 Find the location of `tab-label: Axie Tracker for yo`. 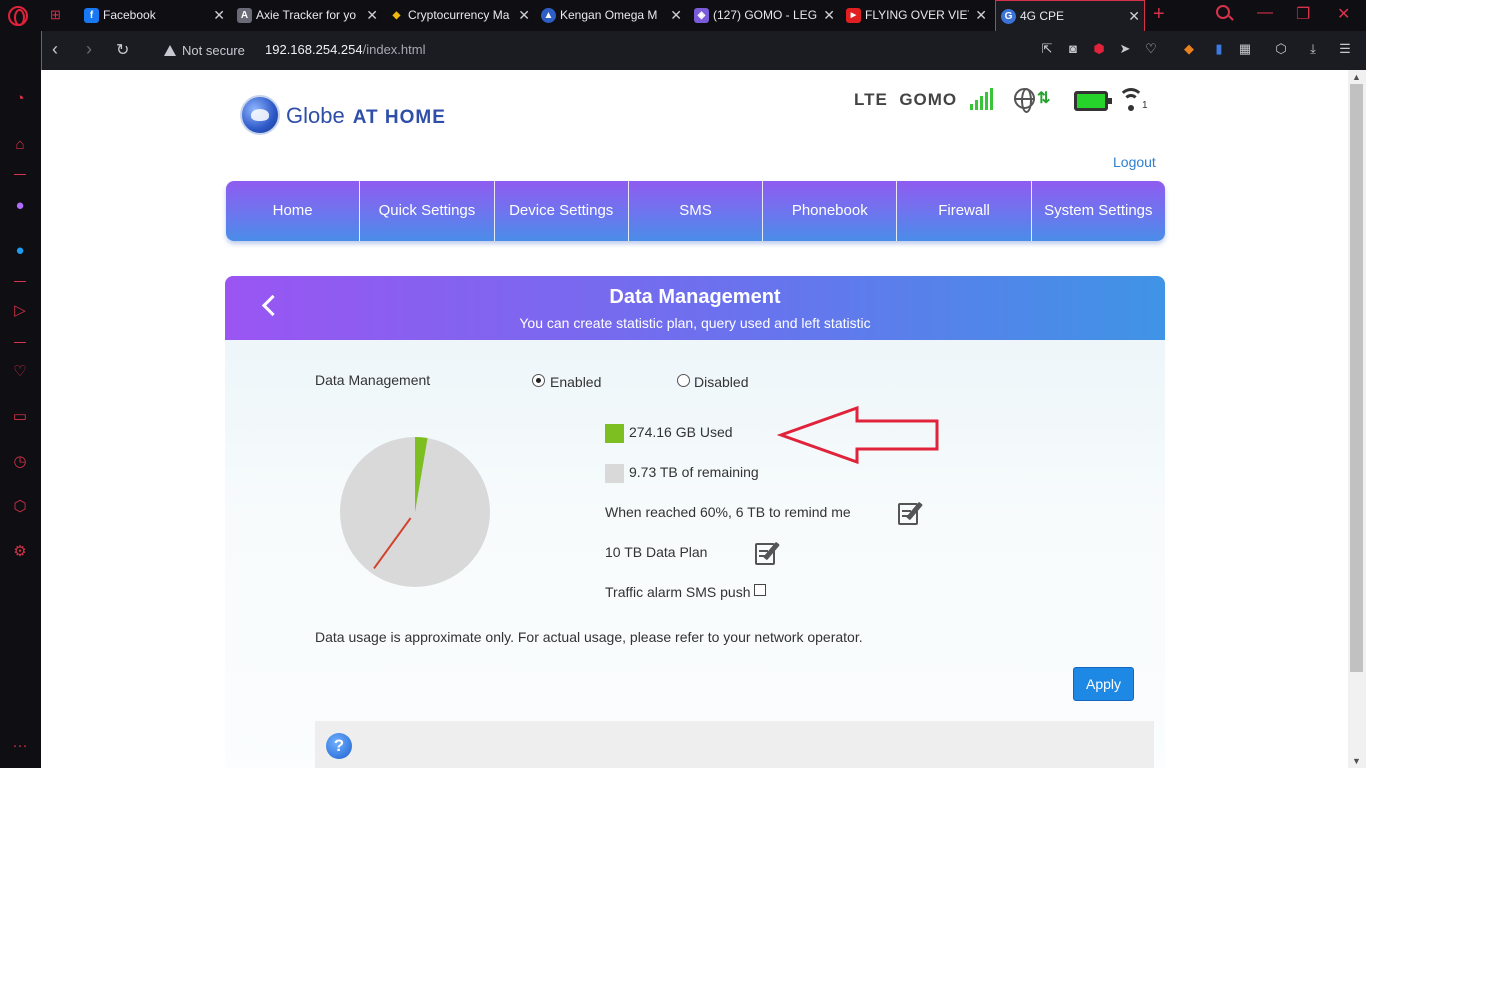

tab-label: Axie Tracker for yo is located at coordinates (306, 15).